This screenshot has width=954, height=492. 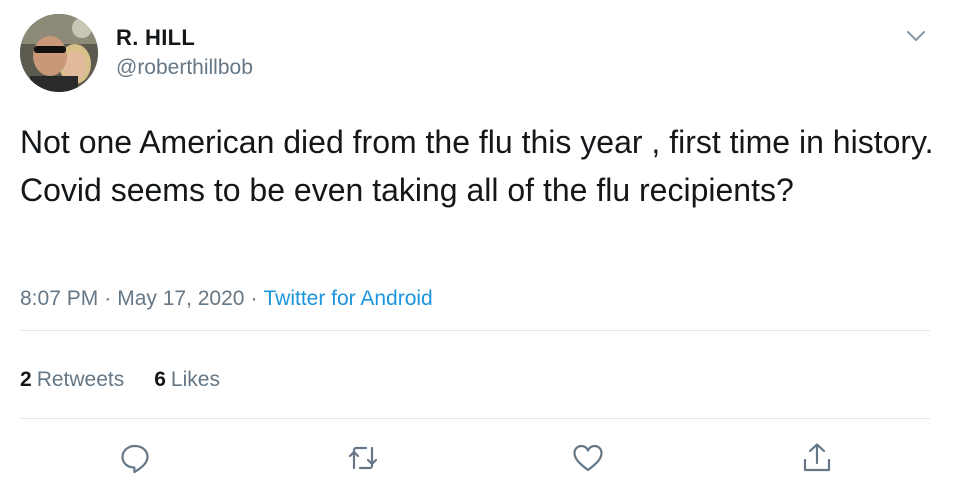 I want to click on share-button, so click(x=817, y=458).